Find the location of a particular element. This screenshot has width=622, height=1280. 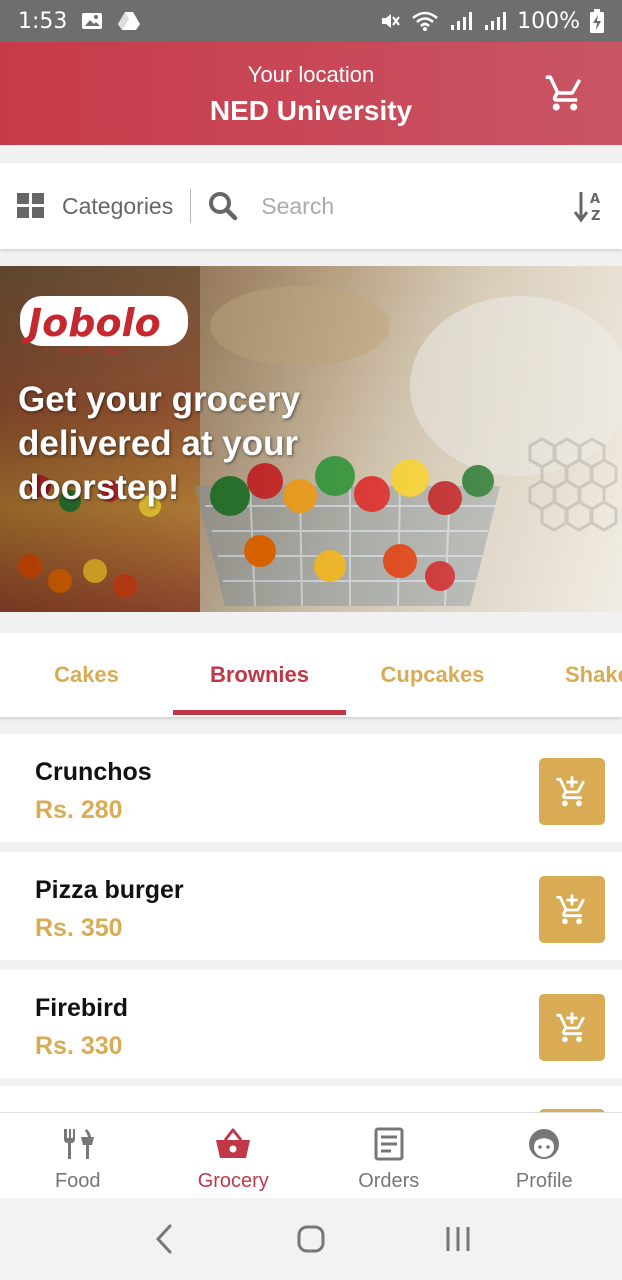

status-bar: 1:53 100% is located at coordinates (311, 21).